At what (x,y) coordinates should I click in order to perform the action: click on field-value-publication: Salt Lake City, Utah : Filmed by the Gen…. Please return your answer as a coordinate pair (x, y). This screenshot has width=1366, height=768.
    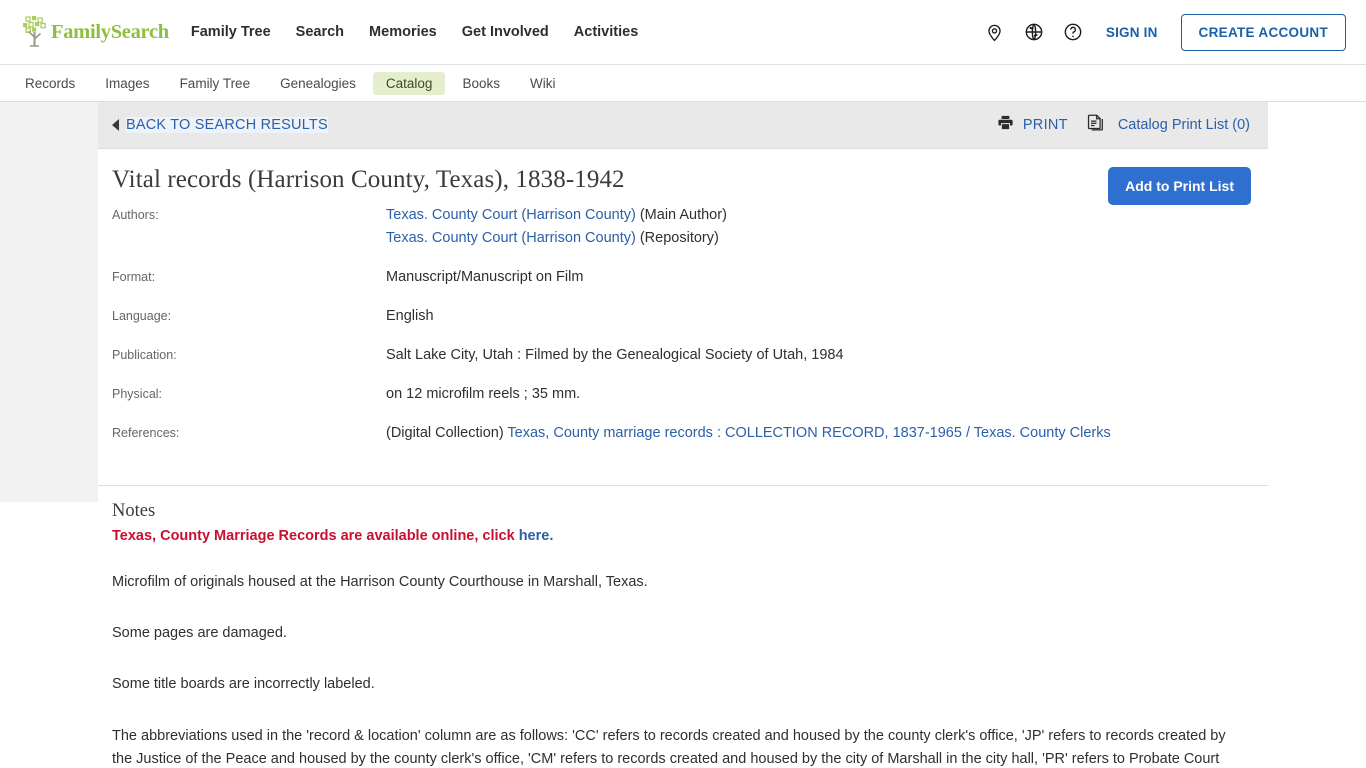
    Looking at the image, I should click on (615, 355).